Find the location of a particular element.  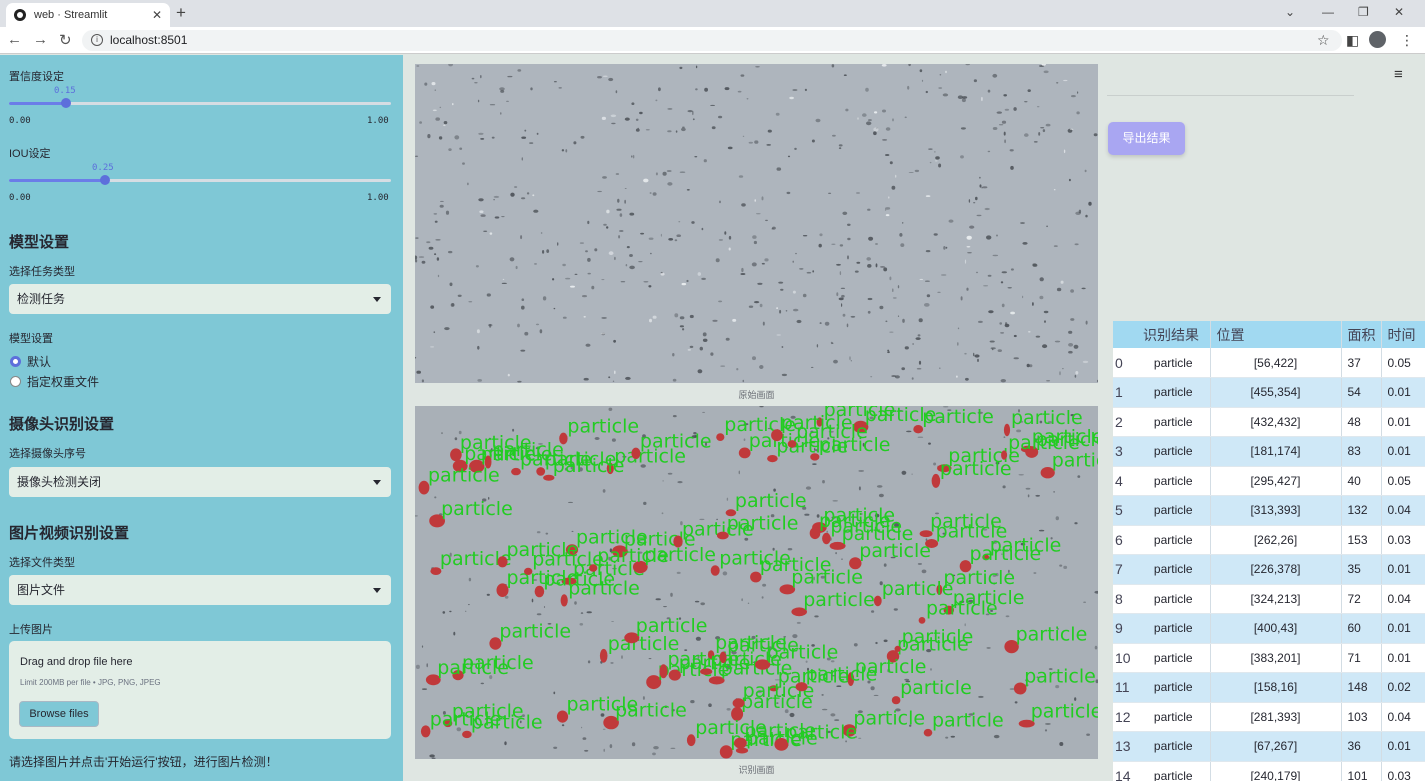

column-header-area: 面积 is located at coordinates (1361, 334).